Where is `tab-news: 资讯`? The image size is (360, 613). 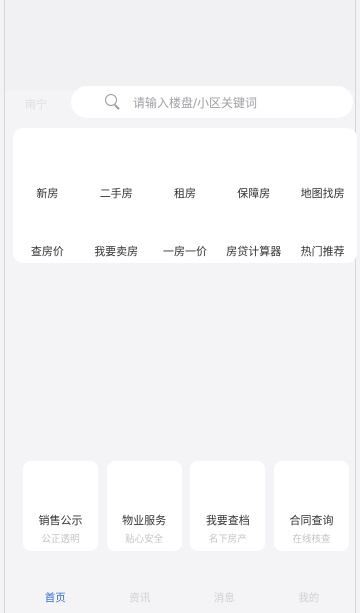
tab-news: 资讯 is located at coordinates (140, 596).